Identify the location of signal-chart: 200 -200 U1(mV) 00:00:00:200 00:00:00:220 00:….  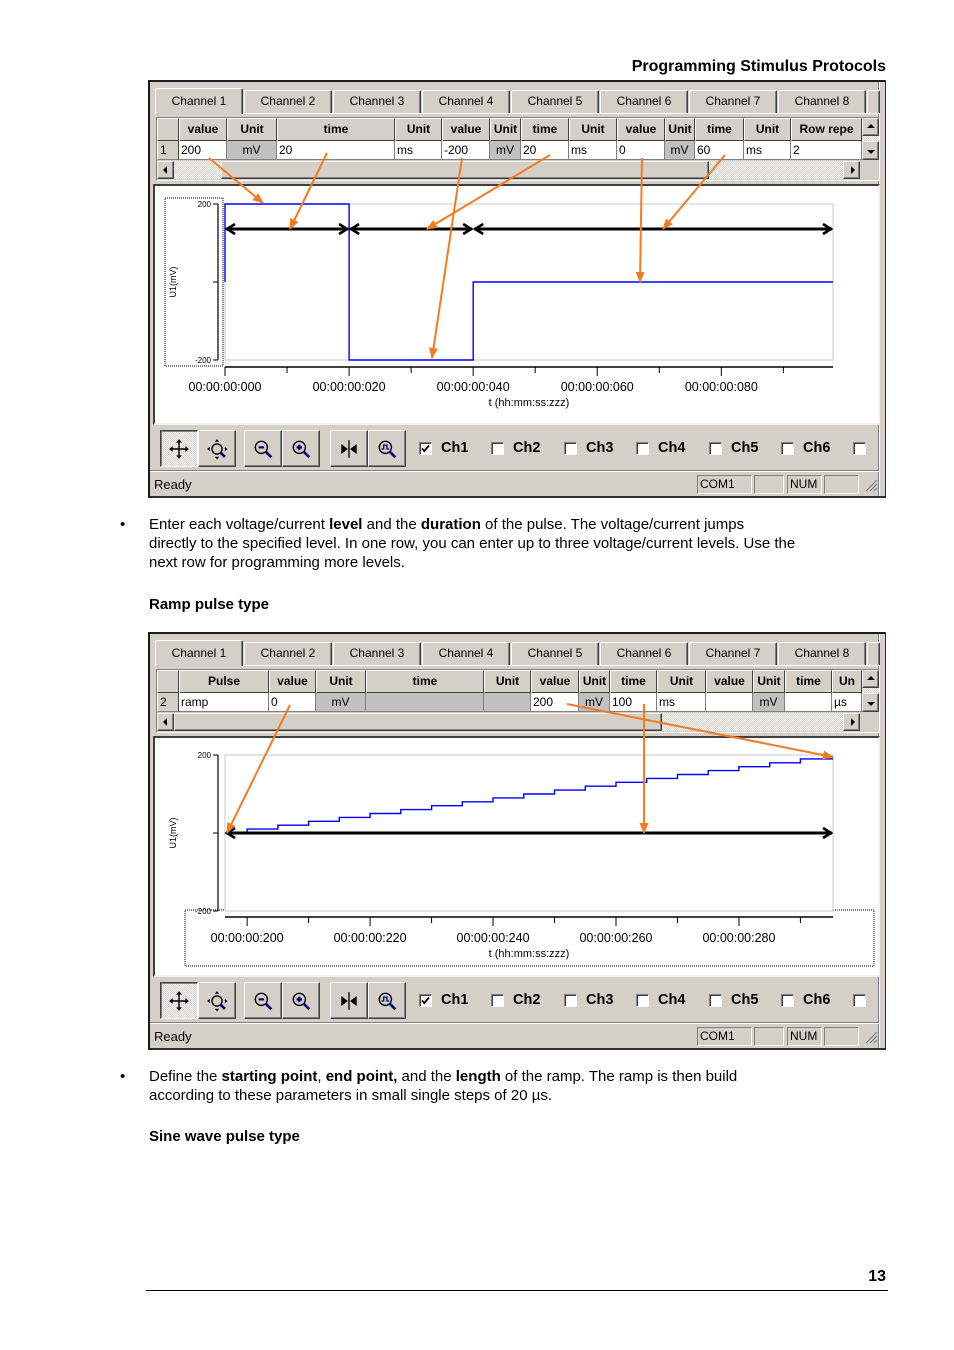
(516, 856).